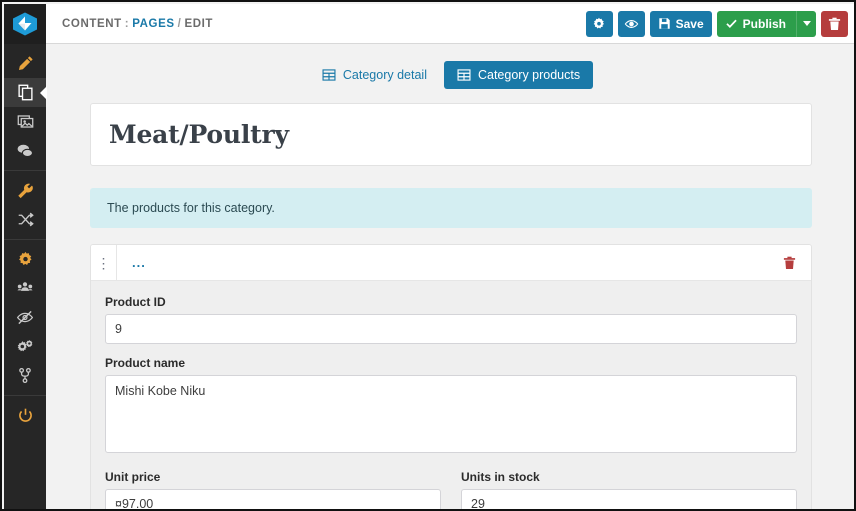 The width and height of the screenshot is (856, 511). I want to click on product-name-textarea, so click(451, 414).